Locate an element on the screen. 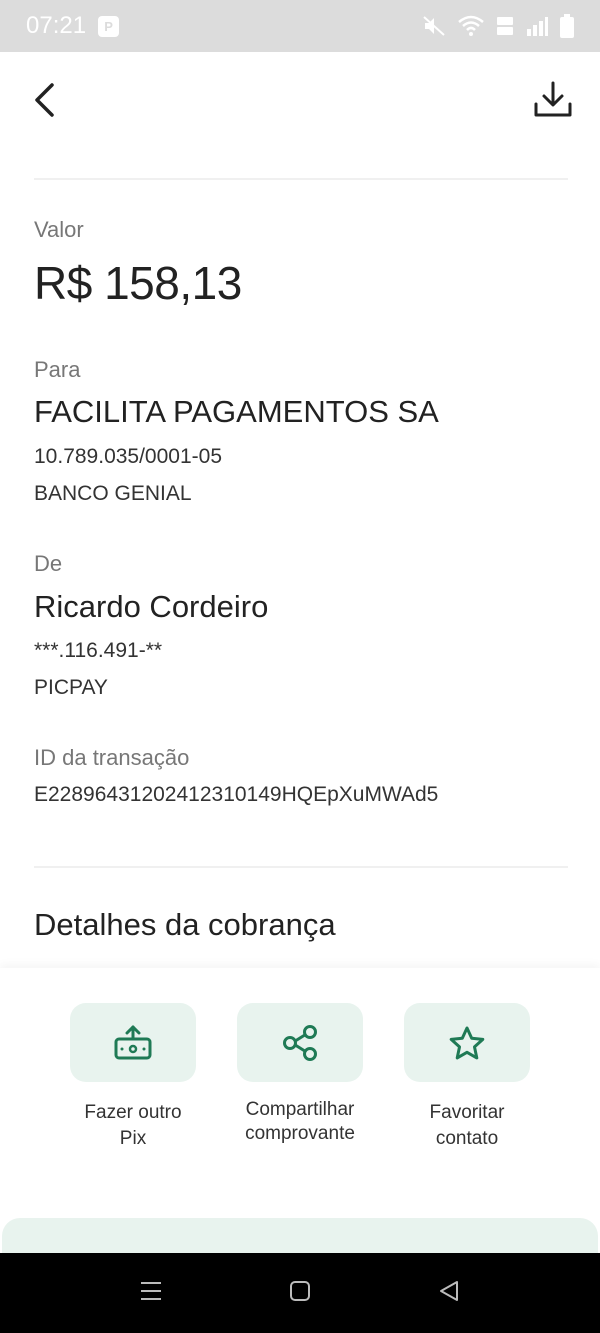 The height and width of the screenshot is (1333, 600). sender-label: De is located at coordinates (48, 563).